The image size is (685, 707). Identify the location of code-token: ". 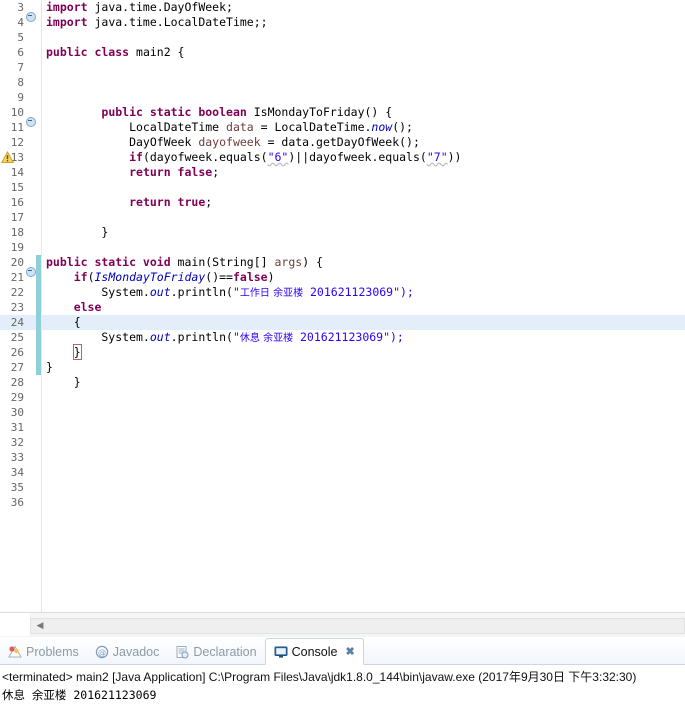
(236, 291).